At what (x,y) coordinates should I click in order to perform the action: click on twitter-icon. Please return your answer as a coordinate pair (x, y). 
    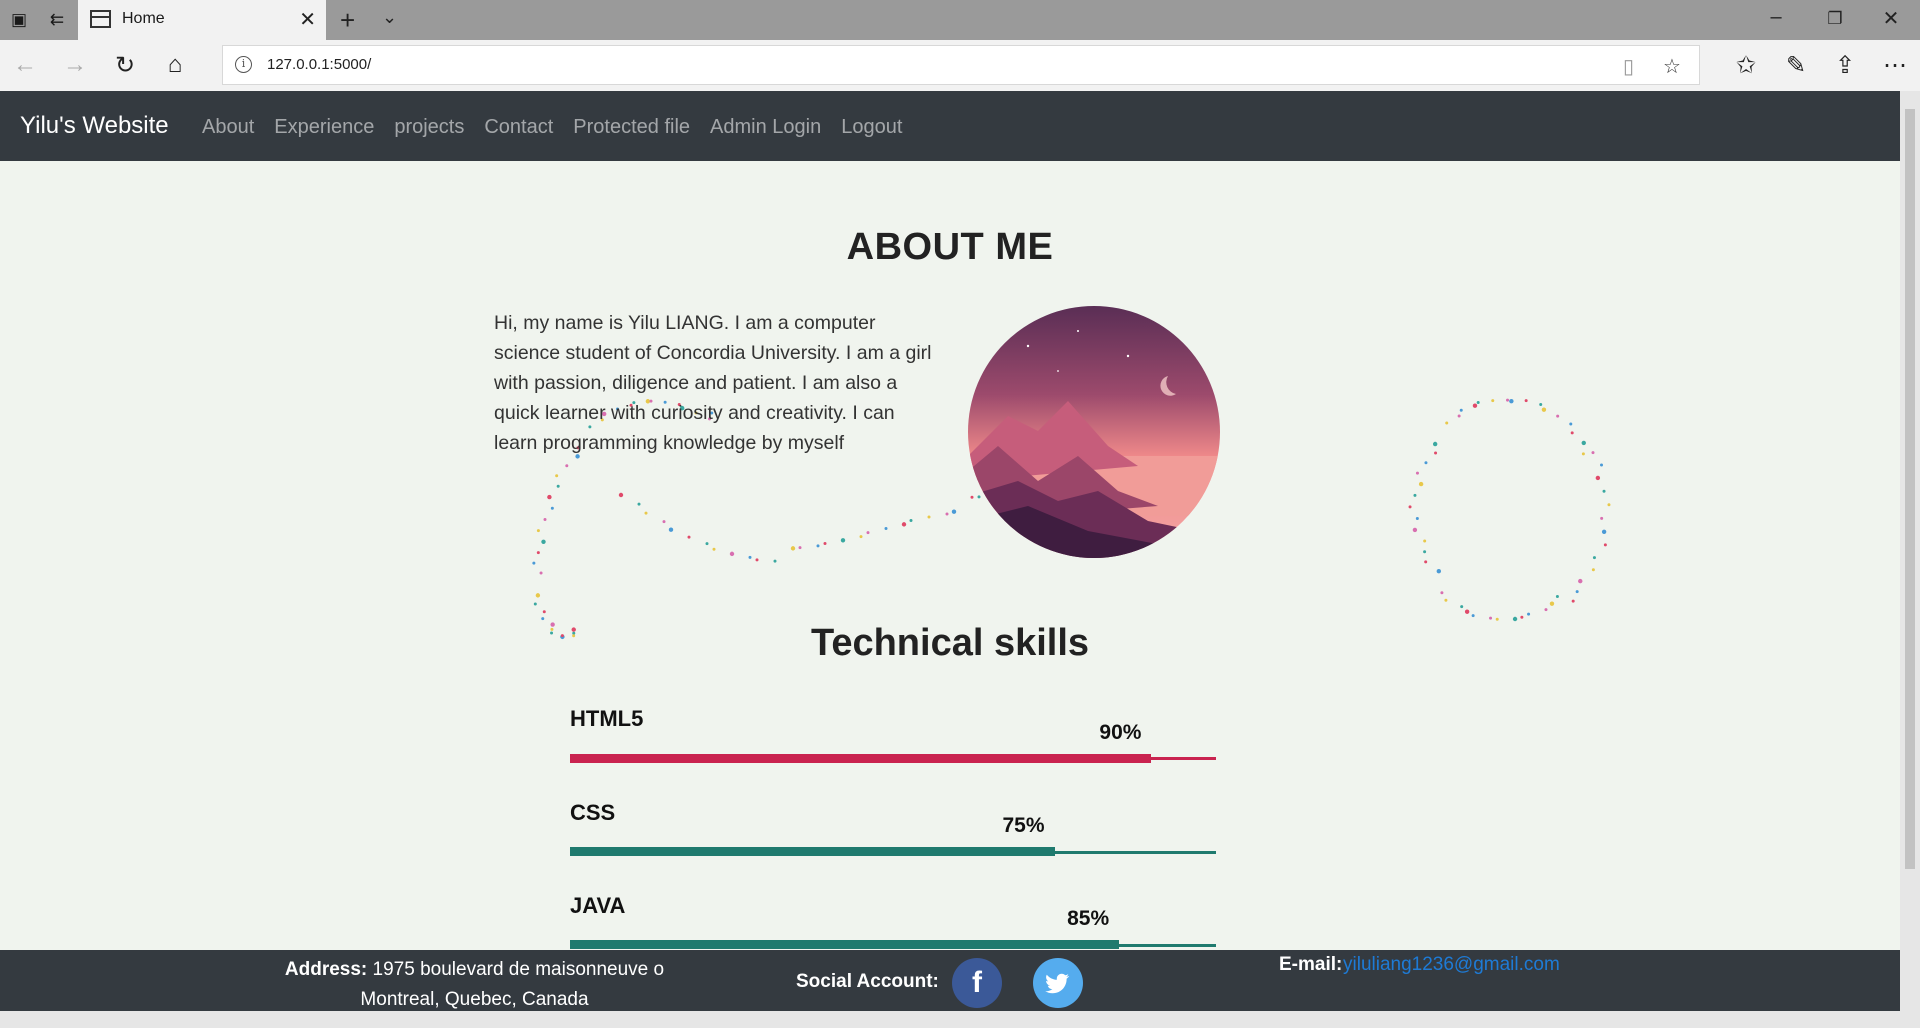
    Looking at the image, I should click on (1058, 983).